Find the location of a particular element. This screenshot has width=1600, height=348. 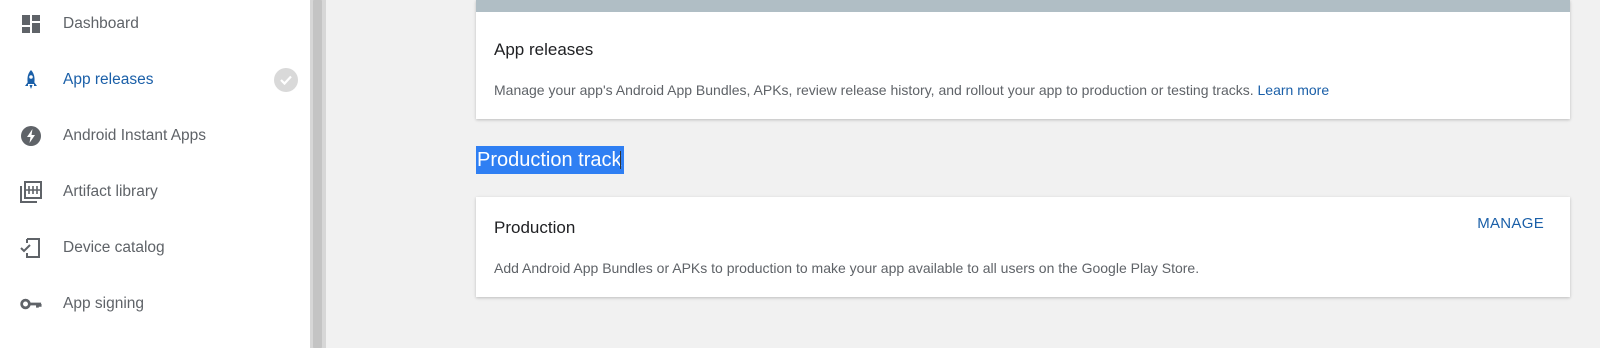

completed-check-icon is located at coordinates (286, 80).